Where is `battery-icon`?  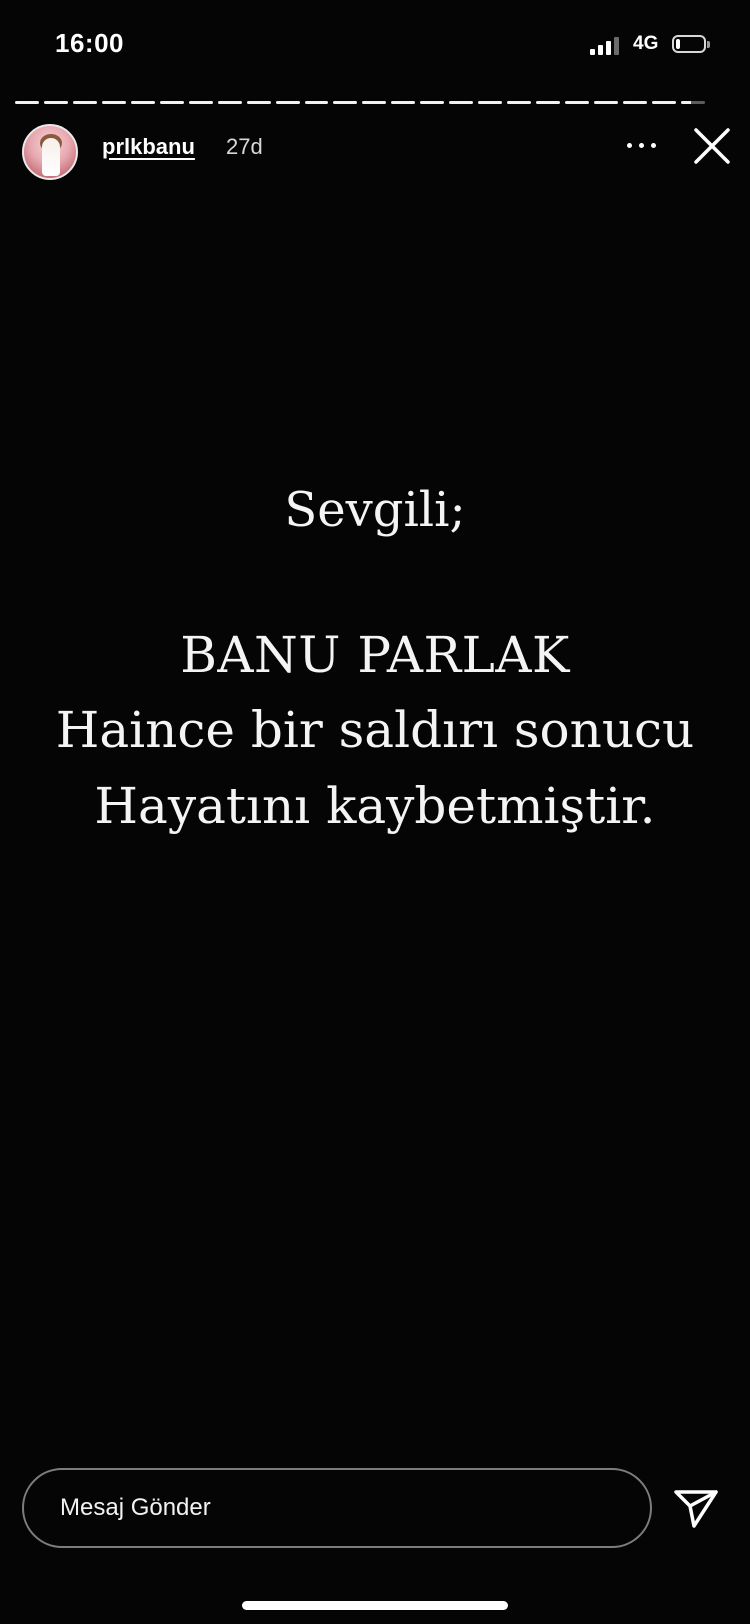 battery-icon is located at coordinates (691, 45).